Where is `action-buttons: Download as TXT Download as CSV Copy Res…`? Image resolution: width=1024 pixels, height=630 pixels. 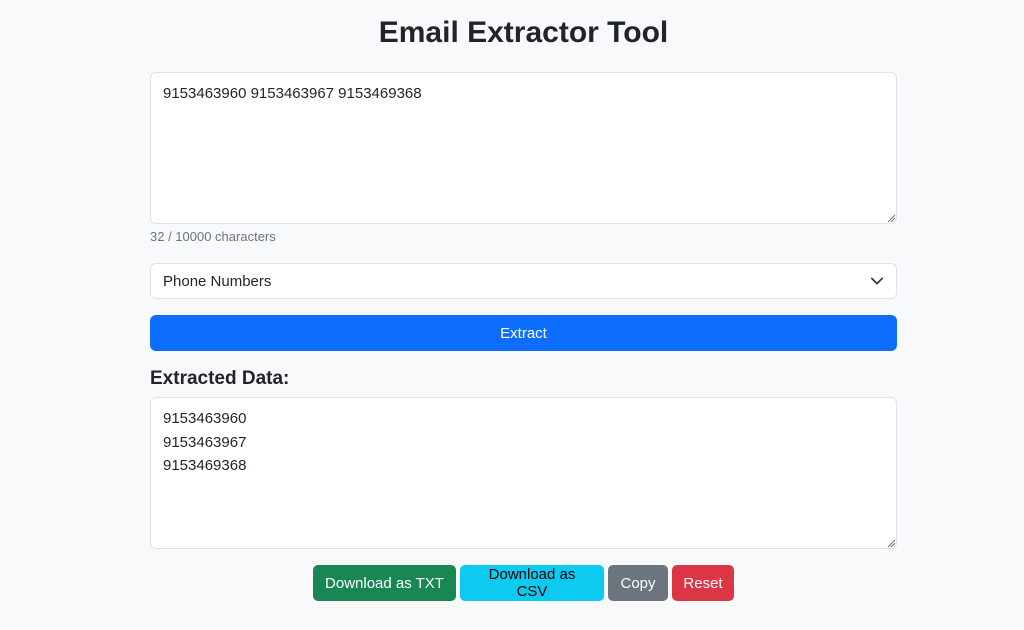
action-buttons: Download as TXT Download as CSV Copy Res… is located at coordinates (523, 583).